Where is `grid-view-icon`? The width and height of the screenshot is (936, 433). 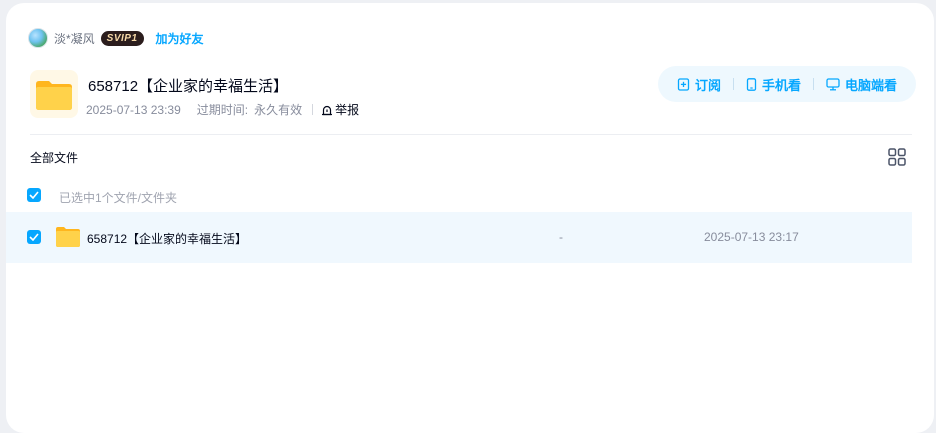
grid-view-icon is located at coordinates (897, 157).